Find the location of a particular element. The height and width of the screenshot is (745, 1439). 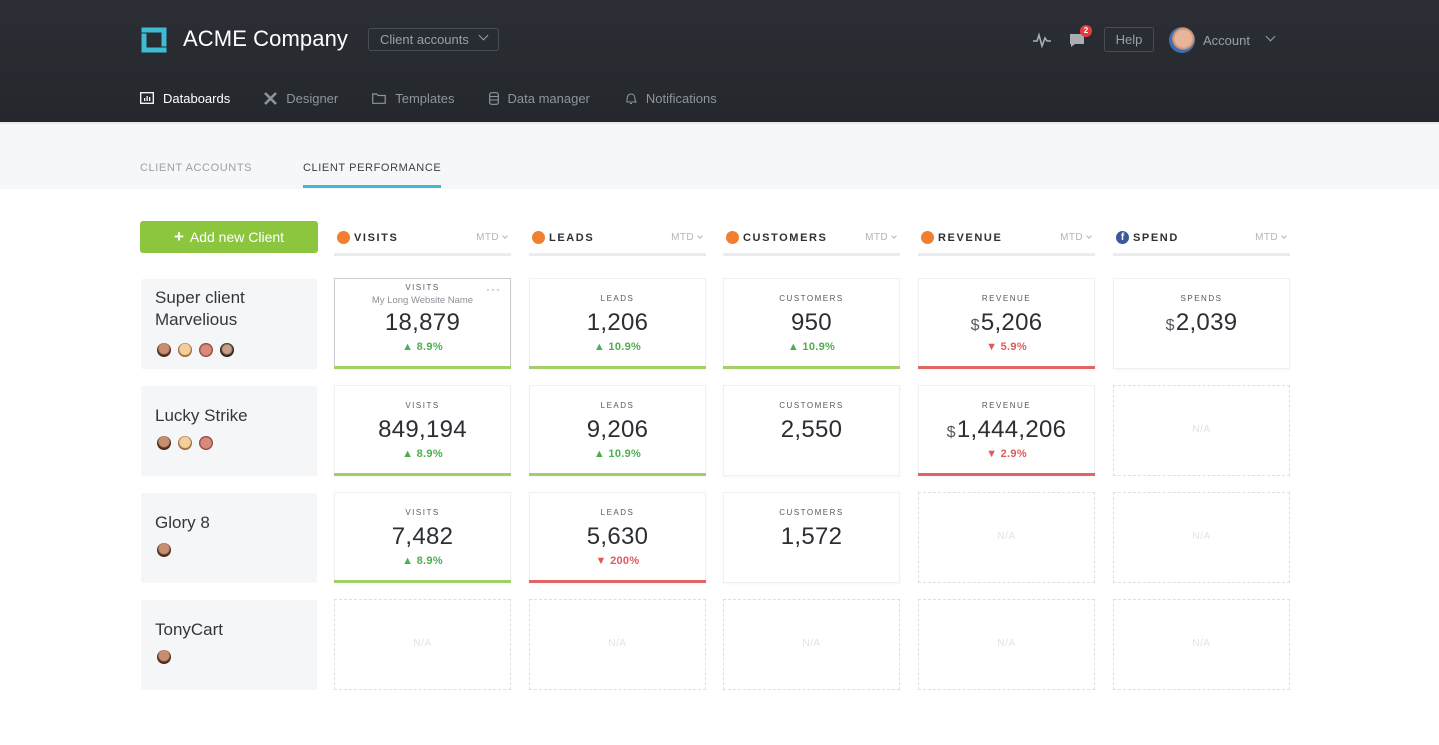

metric-number: 849,194 is located at coordinates (422, 429).